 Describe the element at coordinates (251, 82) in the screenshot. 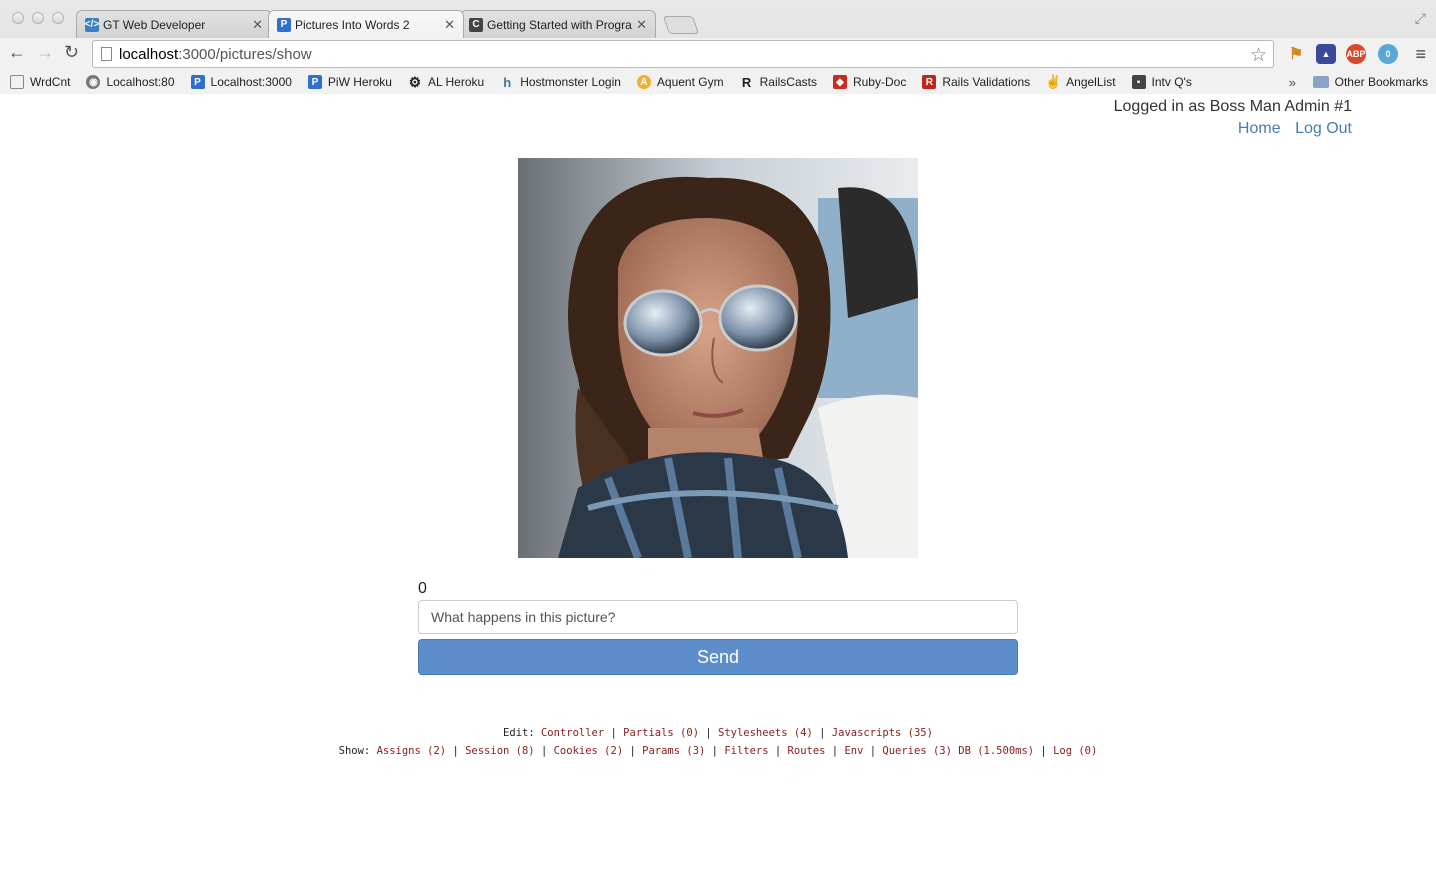

I see `bookmark-label: Localhost:3000` at that location.